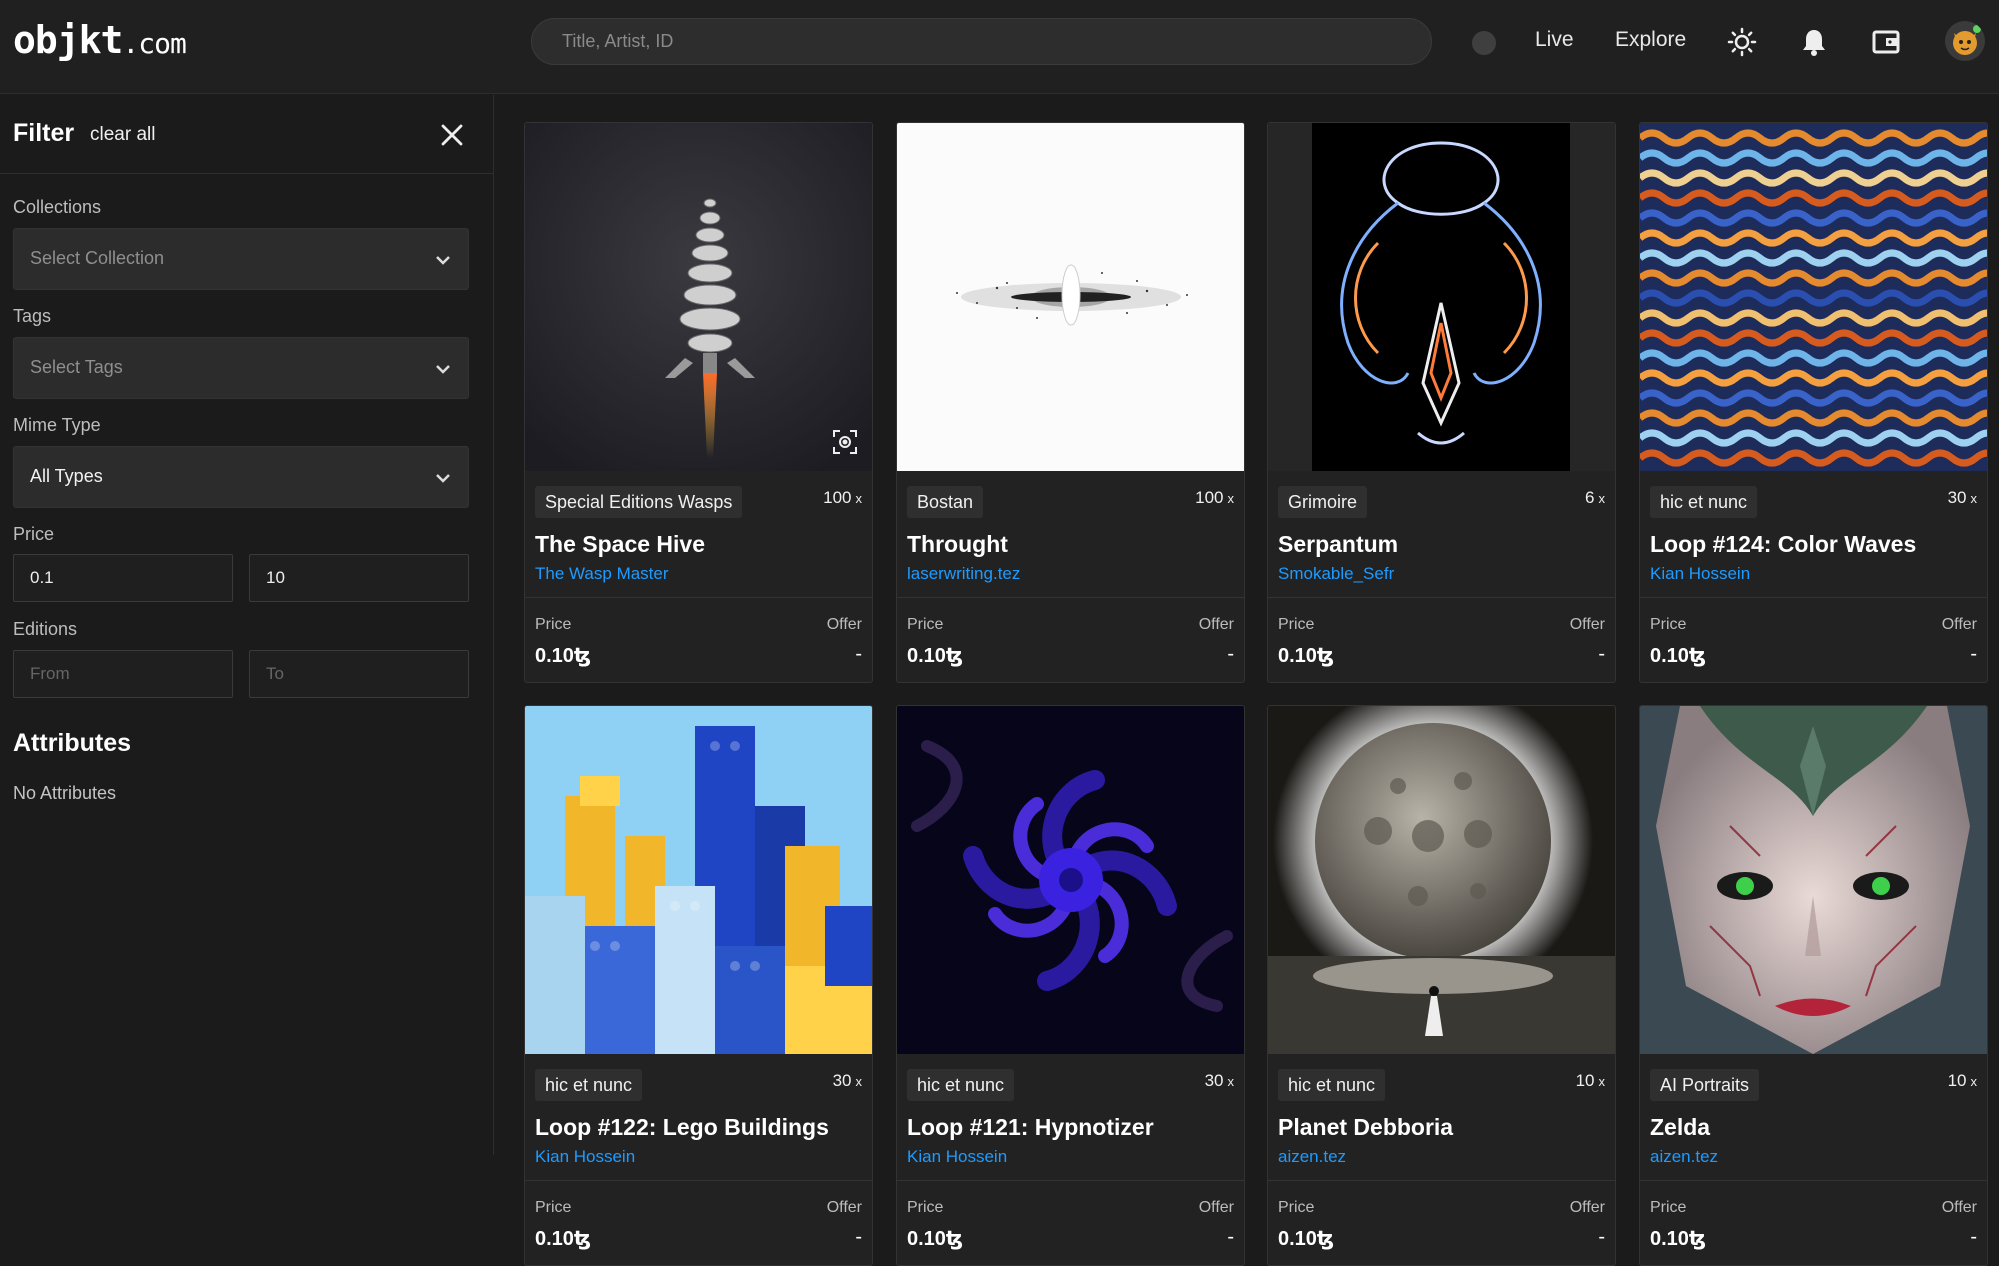 The width and height of the screenshot is (1999, 1266). I want to click on top-header: objkt.com Live Explore, so click(999, 47).